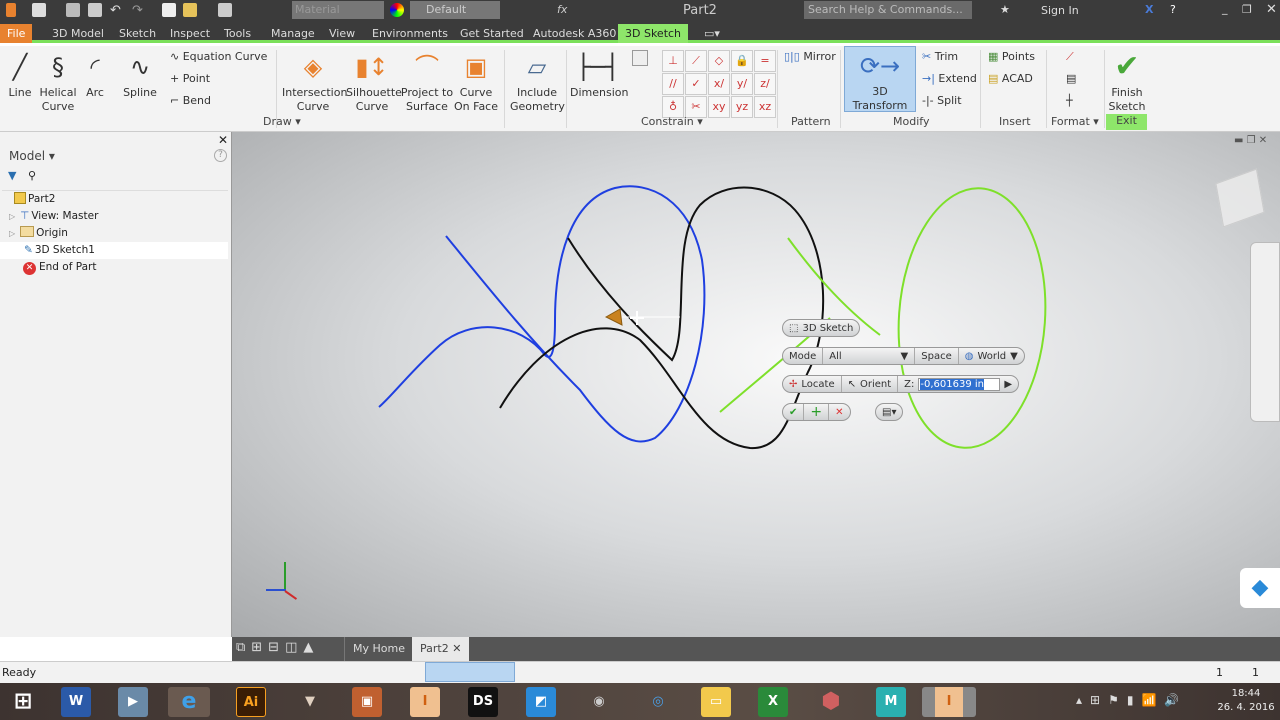 Image resolution: width=1280 pixels, height=720 pixels. I want to click on windows-start-icon: ⊞, so click(23, 702).